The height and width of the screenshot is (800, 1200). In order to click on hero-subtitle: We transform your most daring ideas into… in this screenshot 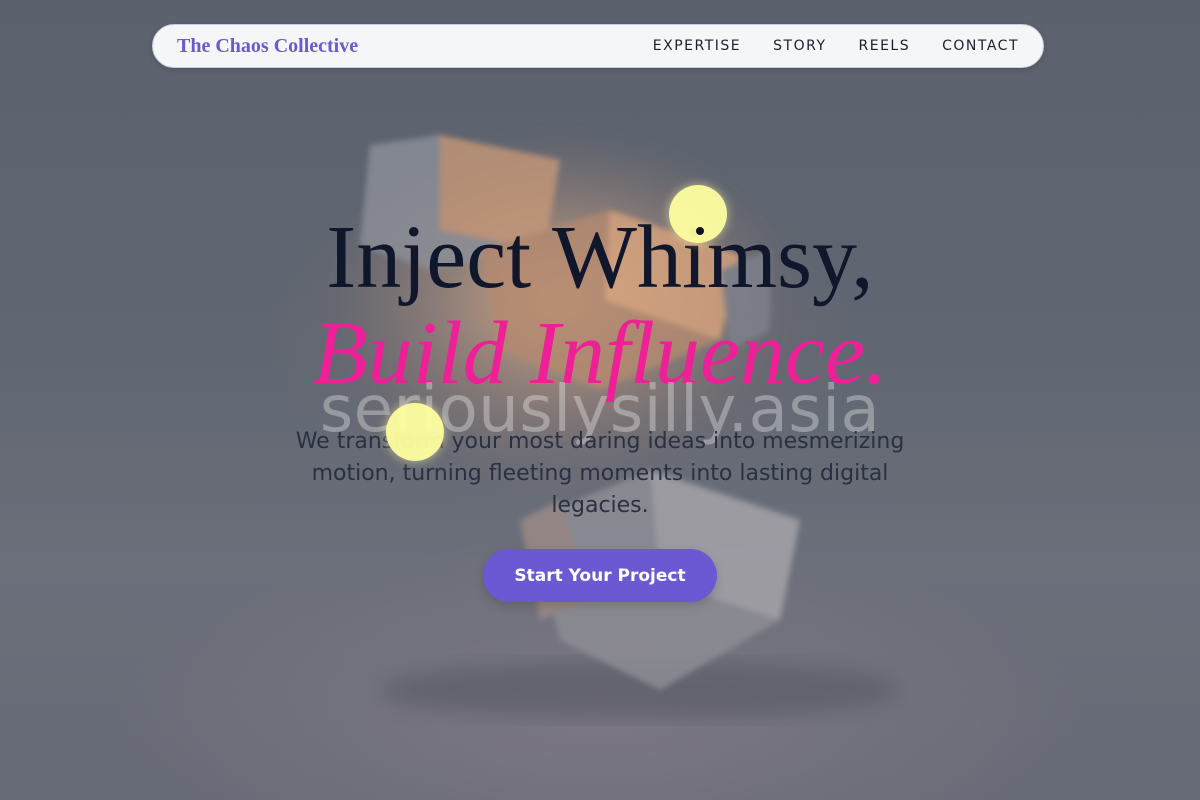, I will do `click(600, 473)`.